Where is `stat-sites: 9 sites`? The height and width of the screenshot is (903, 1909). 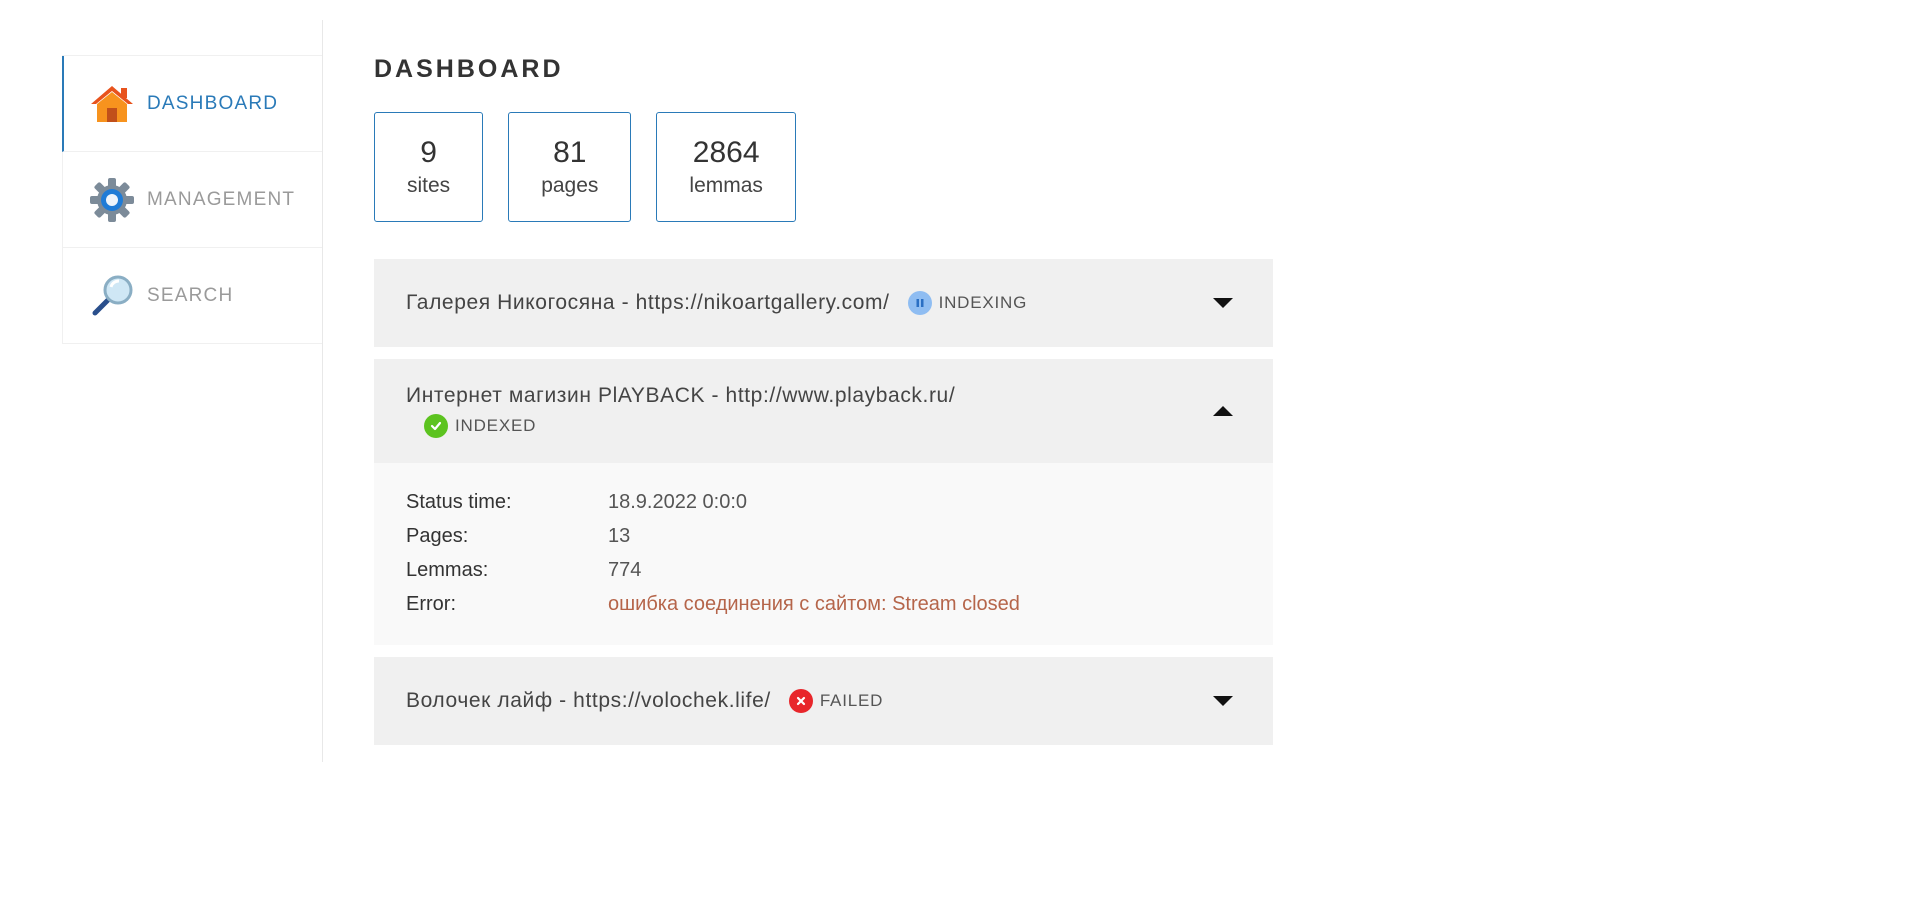 stat-sites: 9 sites is located at coordinates (429, 167).